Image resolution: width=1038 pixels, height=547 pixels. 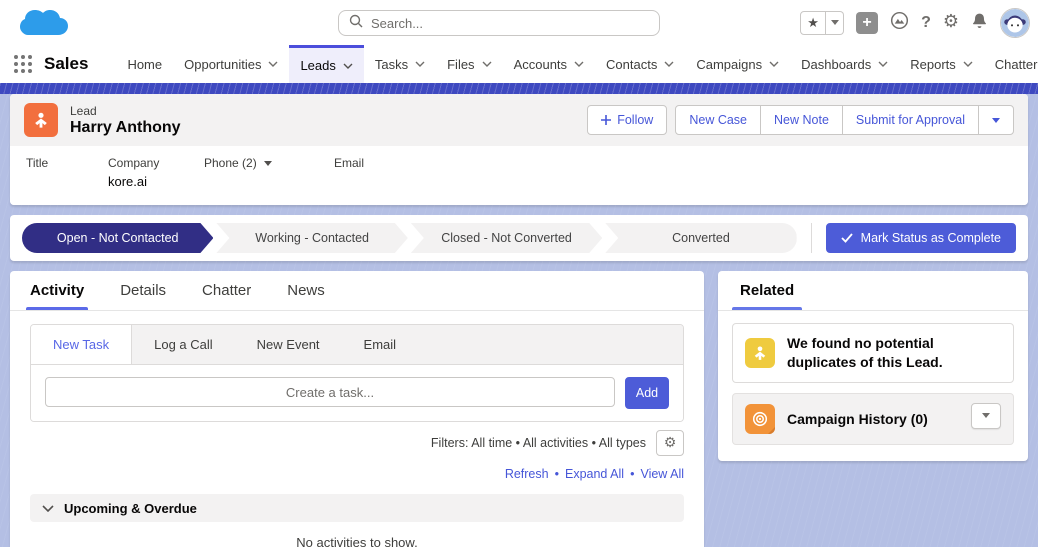 What do you see at coordinates (857, 418) in the screenshot?
I see `campaign-history-title: Campaign History (0)` at bounding box center [857, 418].